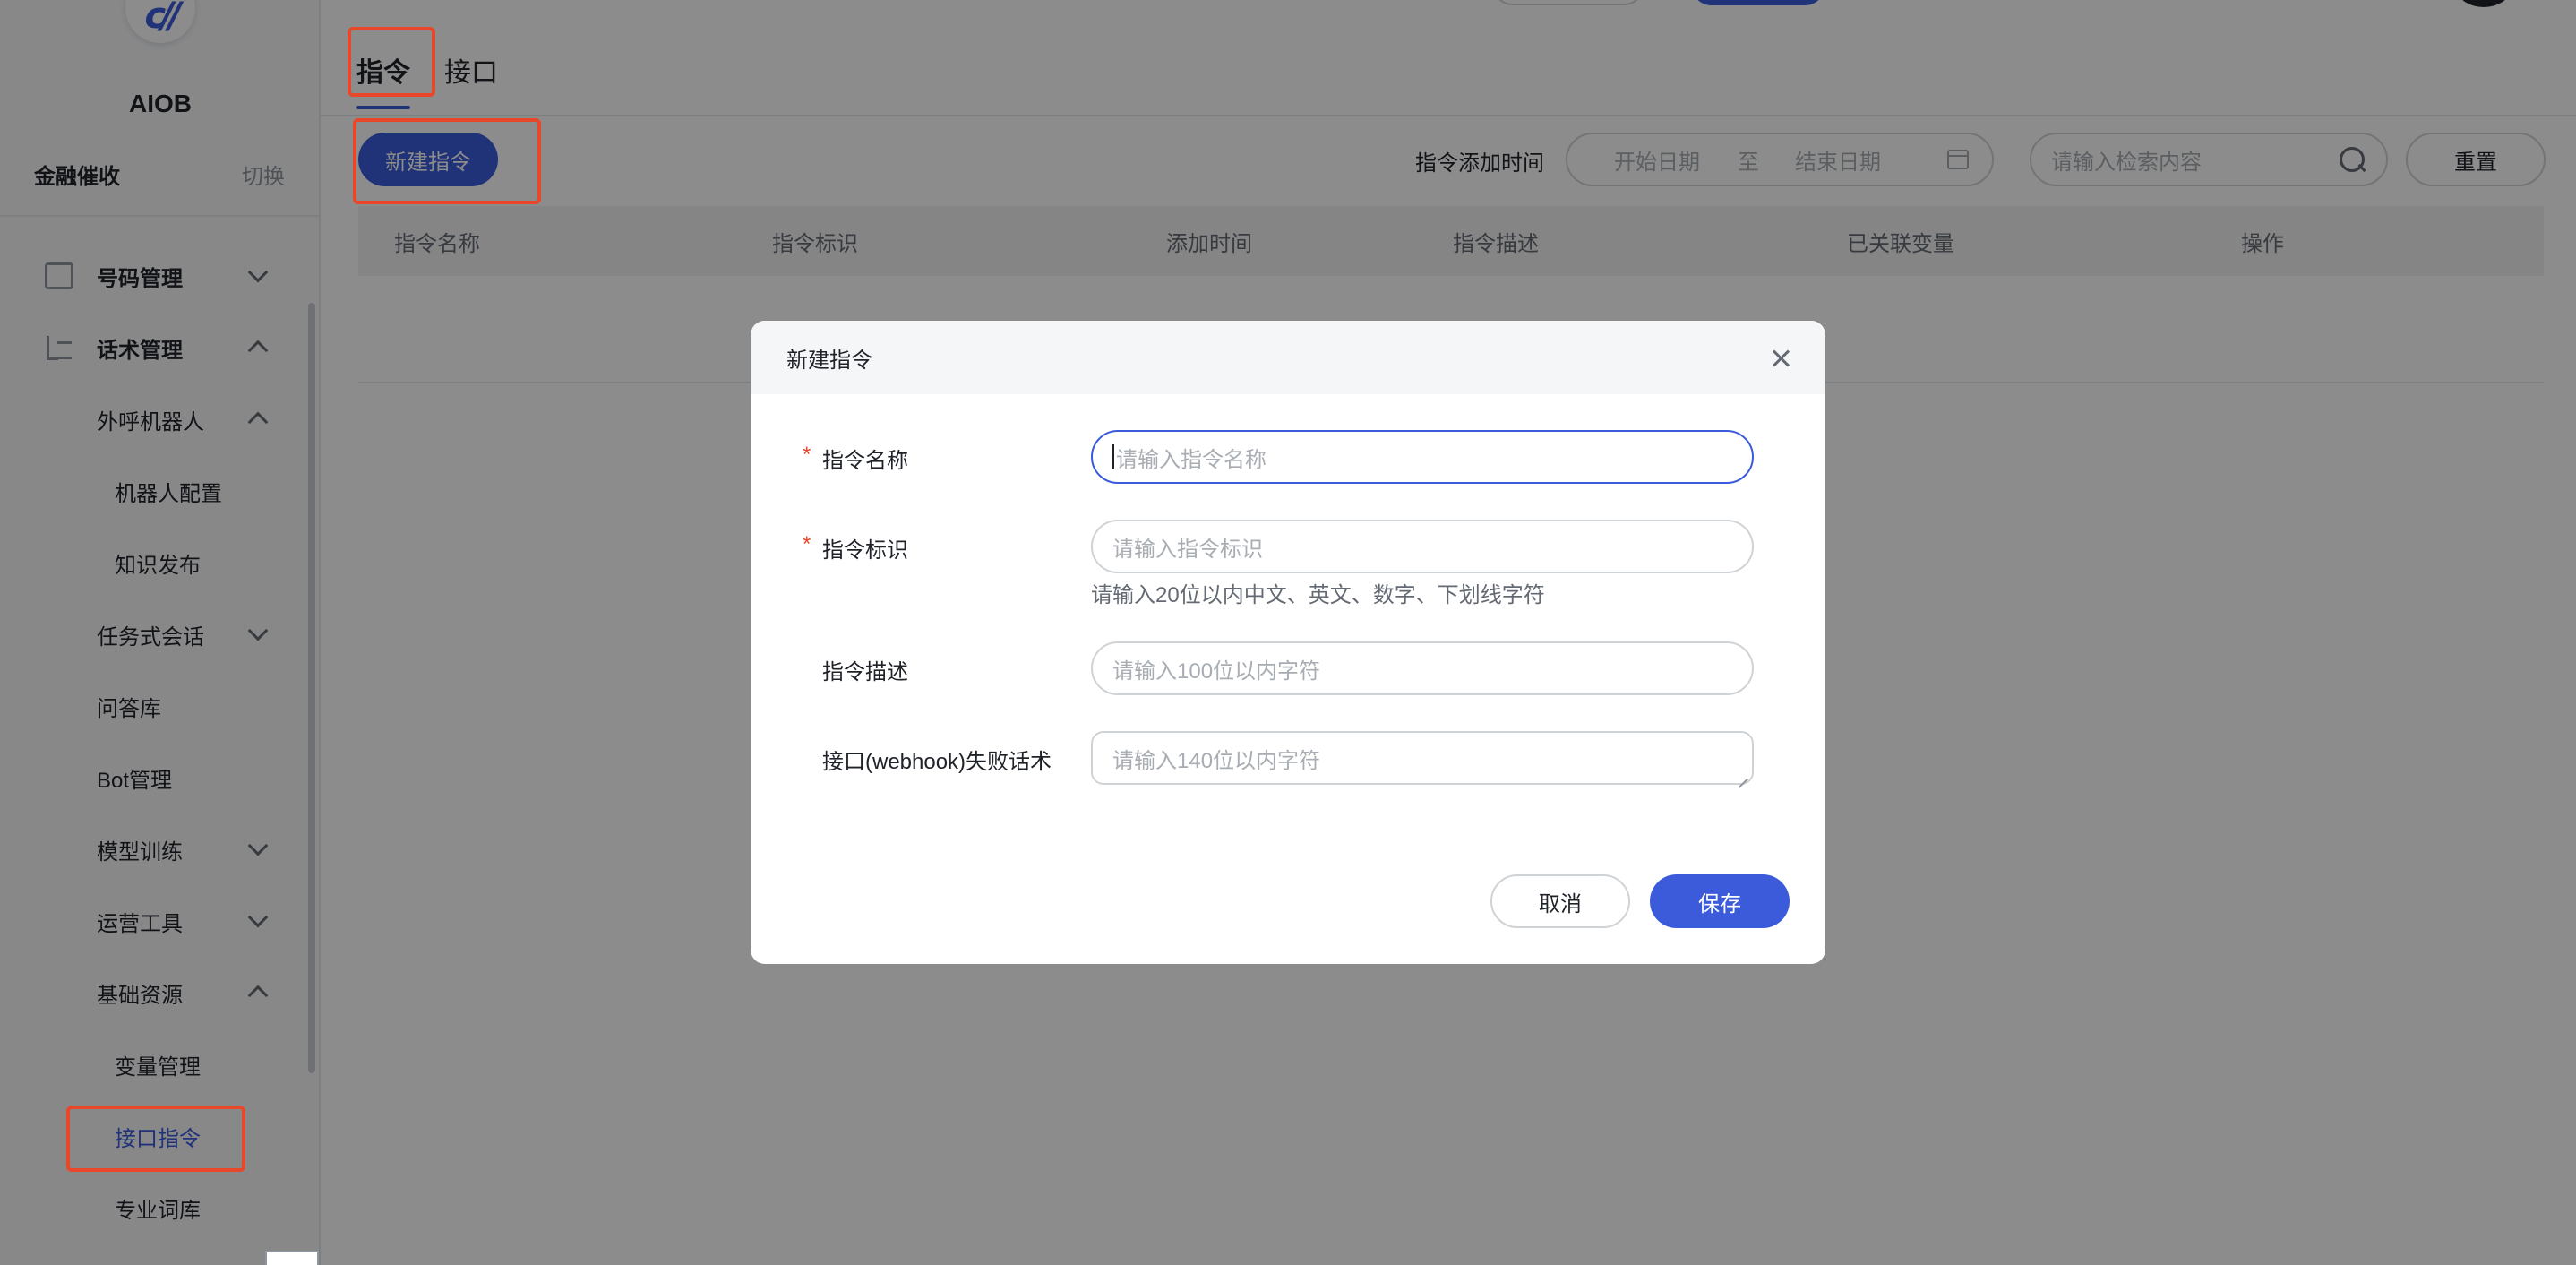 This screenshot has height=1265, width=2576. What do you see at coordinates (1422, 457) in the screenshot?
I see `command-name-input: 请输入指令名称` at bounding box center [1422, 457].